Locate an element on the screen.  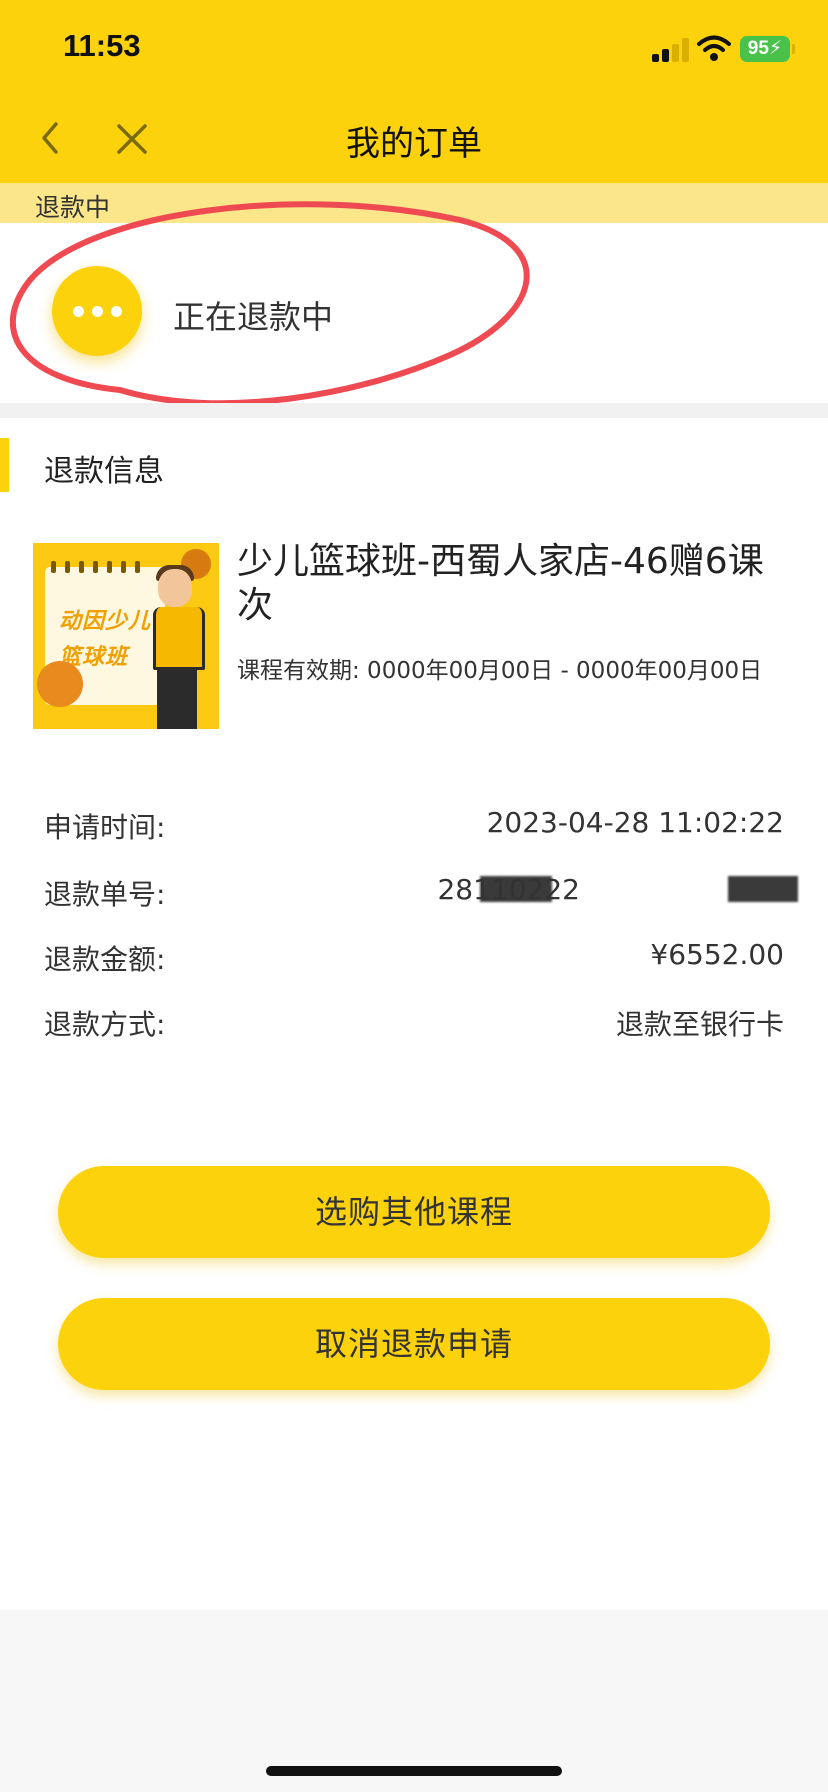
course-thumbnail: 动因少儿 篮球班 is located at coordinates (126, 636).